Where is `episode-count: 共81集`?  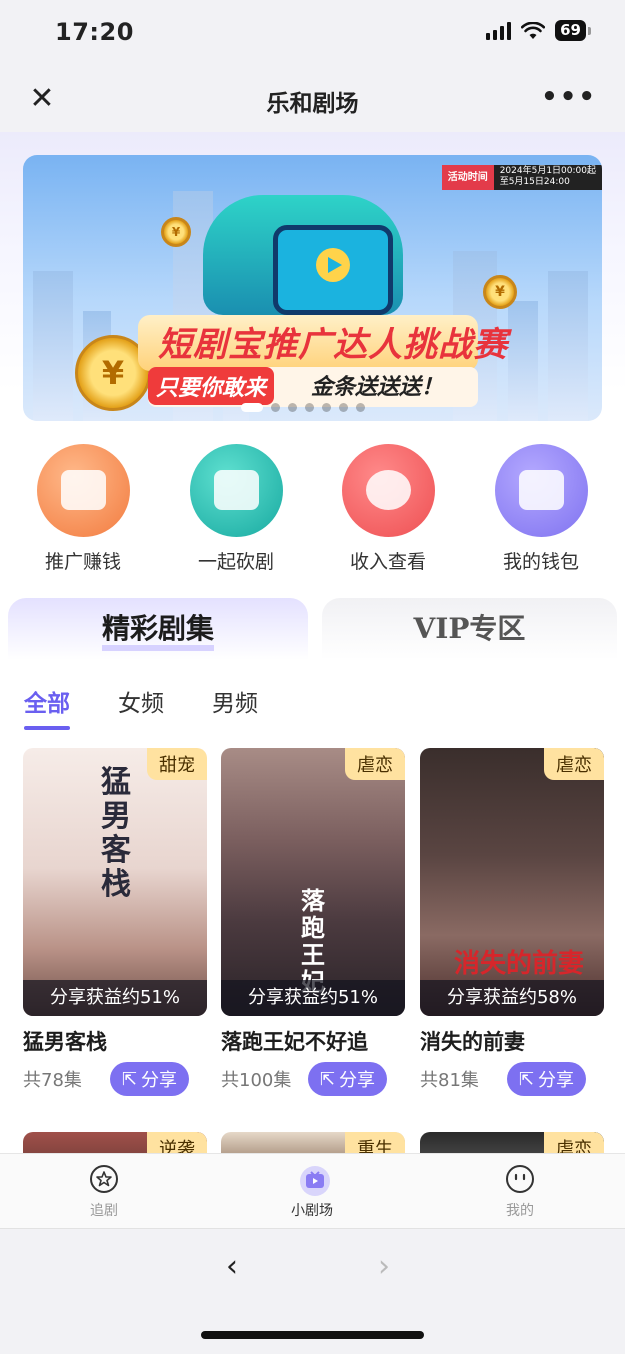
episode-count: 共81集 is located at coordinates (449, 1080).